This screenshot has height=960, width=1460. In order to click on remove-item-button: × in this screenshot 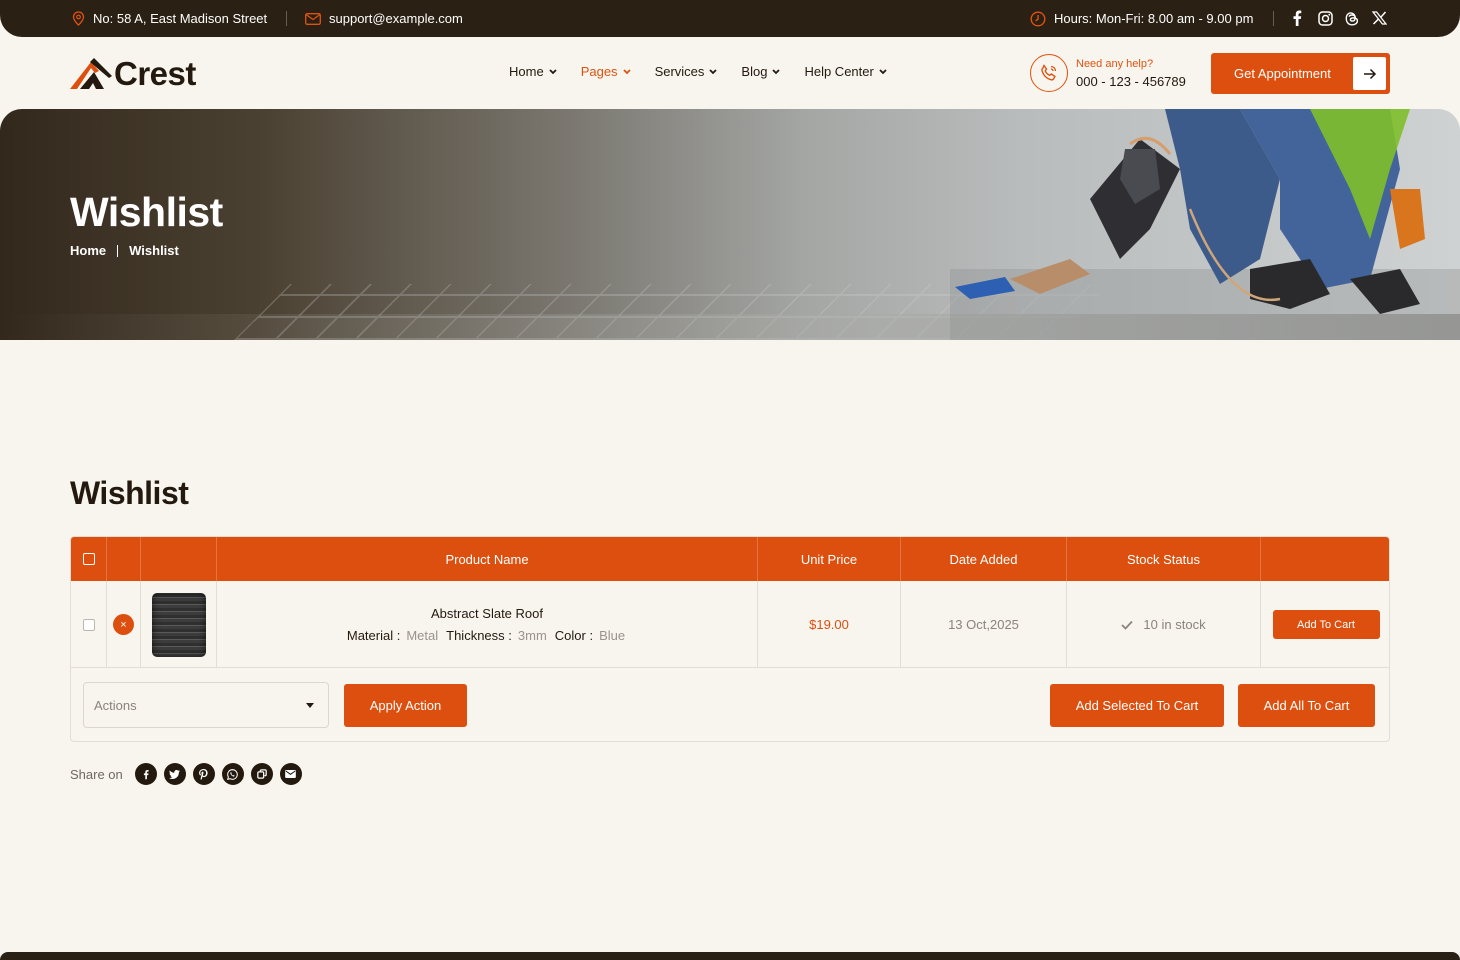, I will do `click(123, 624)`.